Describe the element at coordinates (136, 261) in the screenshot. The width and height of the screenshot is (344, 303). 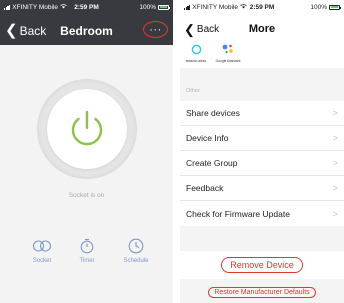
I see `tab-label: Schedule` at that location.